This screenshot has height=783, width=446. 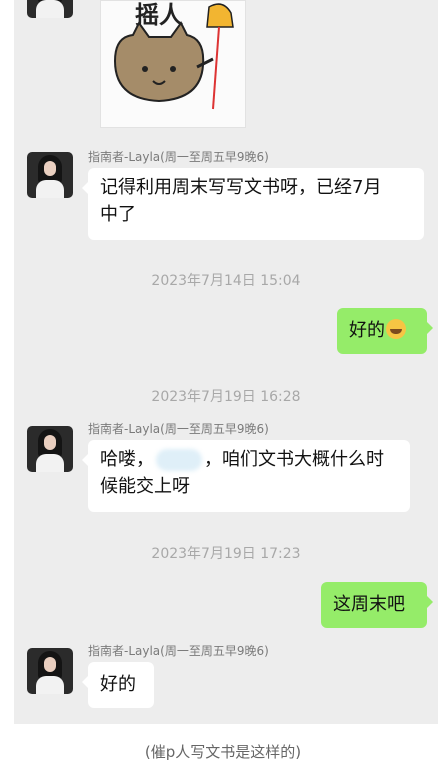 What do you see at coordinates (241, 187) in the screenshot?
I see `message-text: 记得利用周末写写文书呀，已经7月` at bounding box center [241, 187].